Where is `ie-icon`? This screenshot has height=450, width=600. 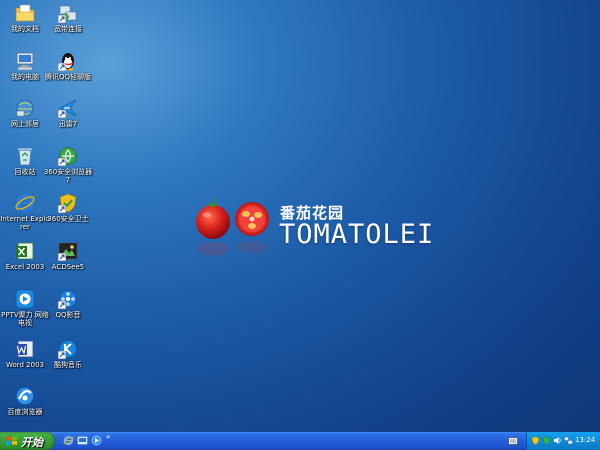
ie-icon is located at coordinates (25, 203).